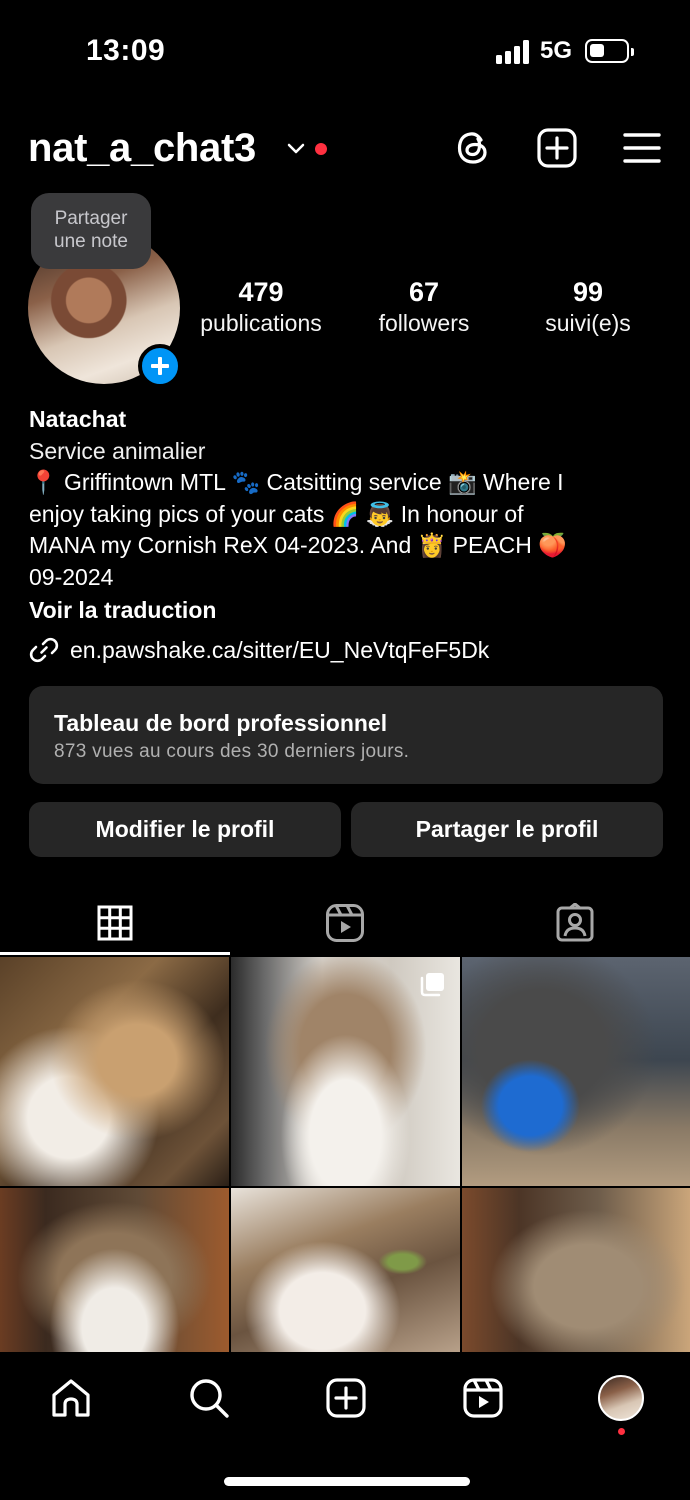  I want to click on tab-tagged, so click(575, 923).